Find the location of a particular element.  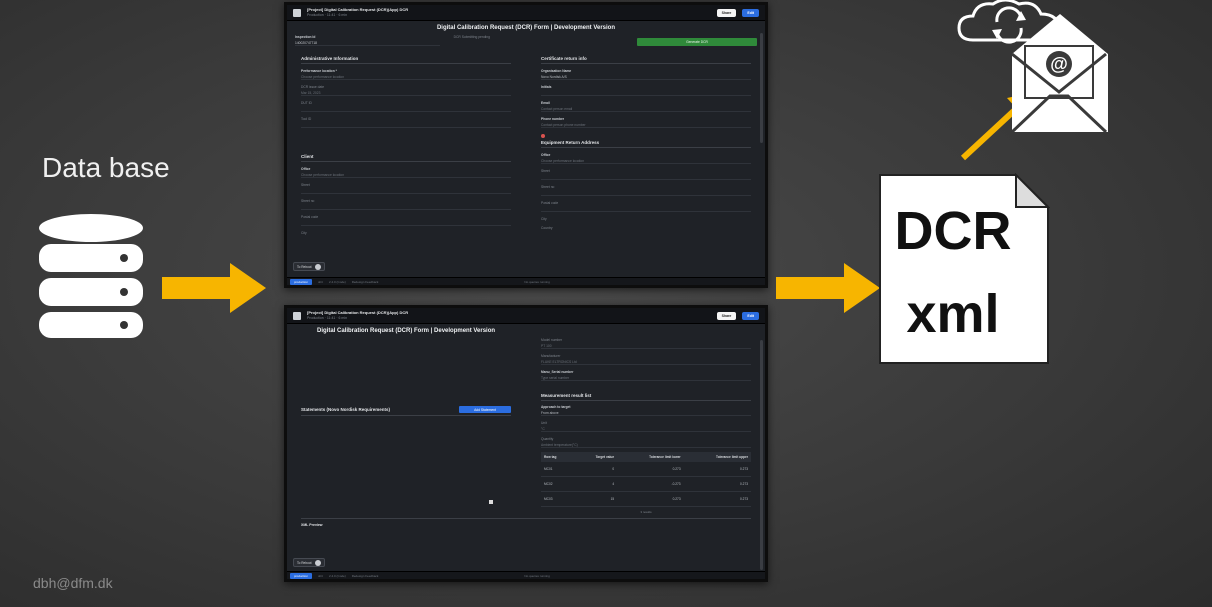

equipment-postal-field is located at coordinates (646, 208).